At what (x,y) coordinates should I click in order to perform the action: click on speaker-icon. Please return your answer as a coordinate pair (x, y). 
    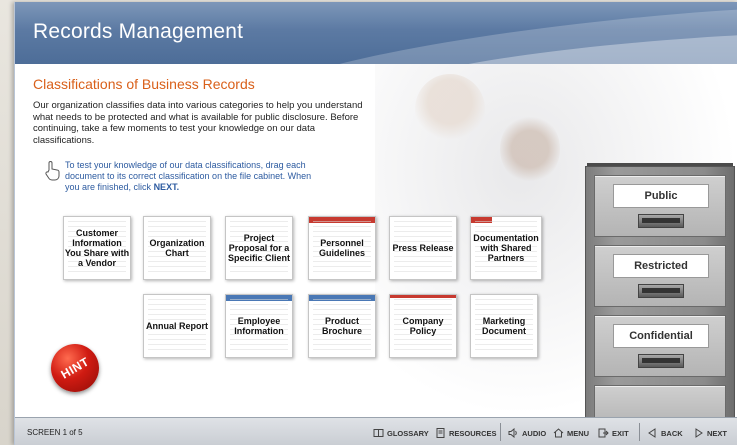
    Looking at the image, I should click on (512, 433).